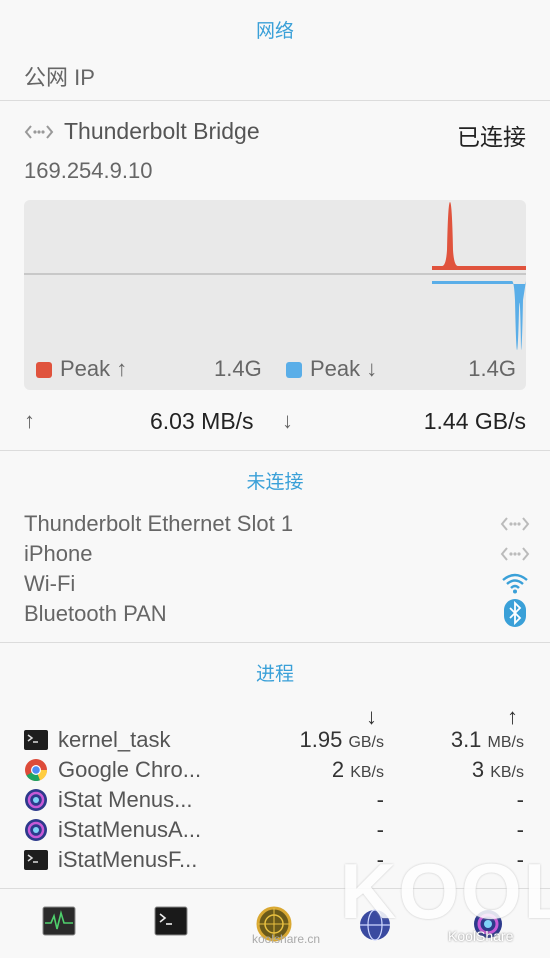 This screenshot has width=550, height=958. What do you see at coordinates (474, 421) in the screenshot?
I see `download-rate: 1.44 GB/s` at bounding box center [474, 421].